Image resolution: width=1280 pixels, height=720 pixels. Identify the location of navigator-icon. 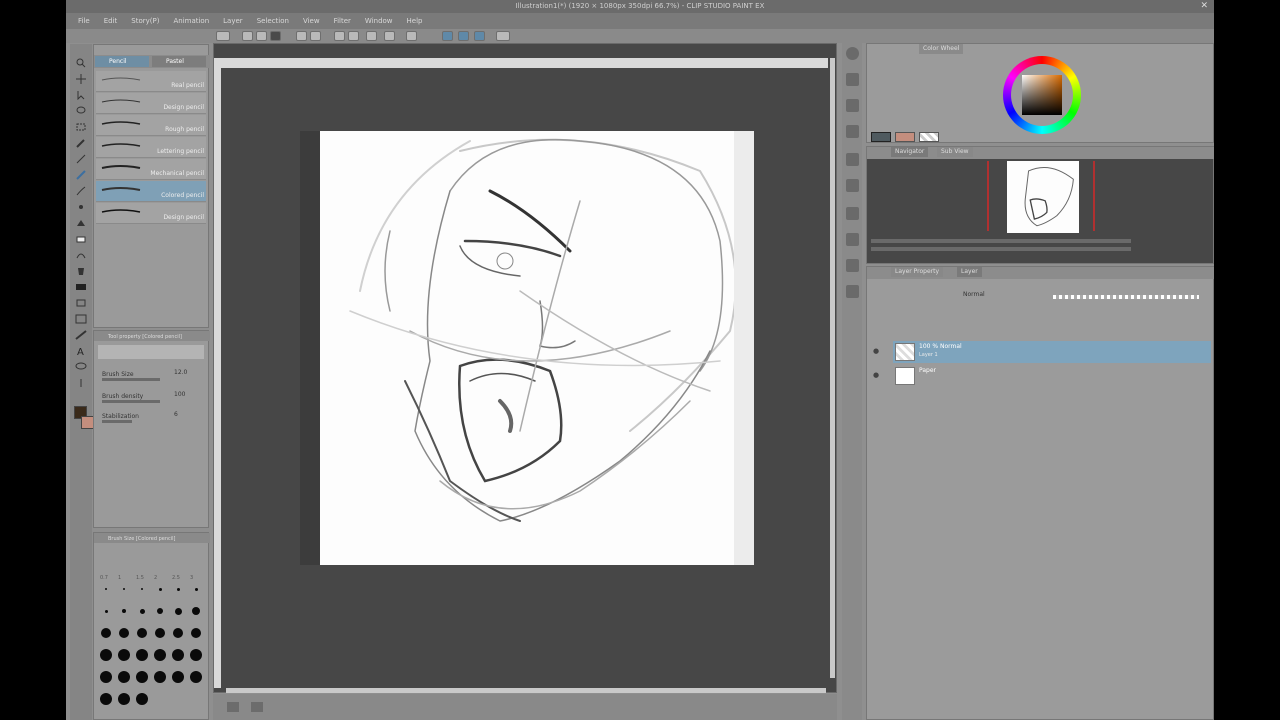
(852, 53).